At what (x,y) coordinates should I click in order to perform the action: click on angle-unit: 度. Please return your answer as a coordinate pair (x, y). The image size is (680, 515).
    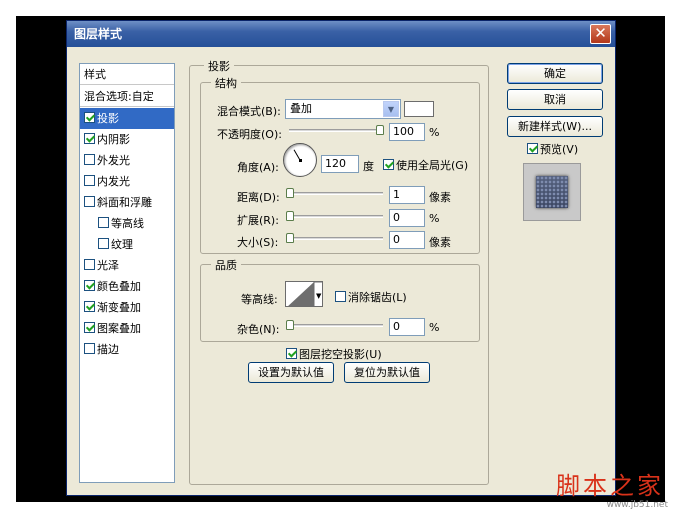
    Looking at the image, I should click on (368, 166).